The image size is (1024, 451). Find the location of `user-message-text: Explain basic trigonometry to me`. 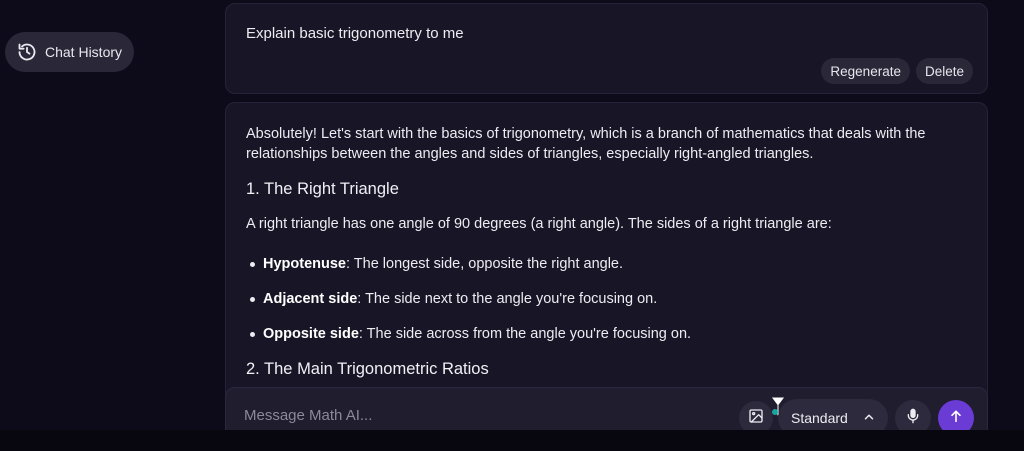

user-message-text: Explain basic trigonometry to me is located at coordinates (355, 33).